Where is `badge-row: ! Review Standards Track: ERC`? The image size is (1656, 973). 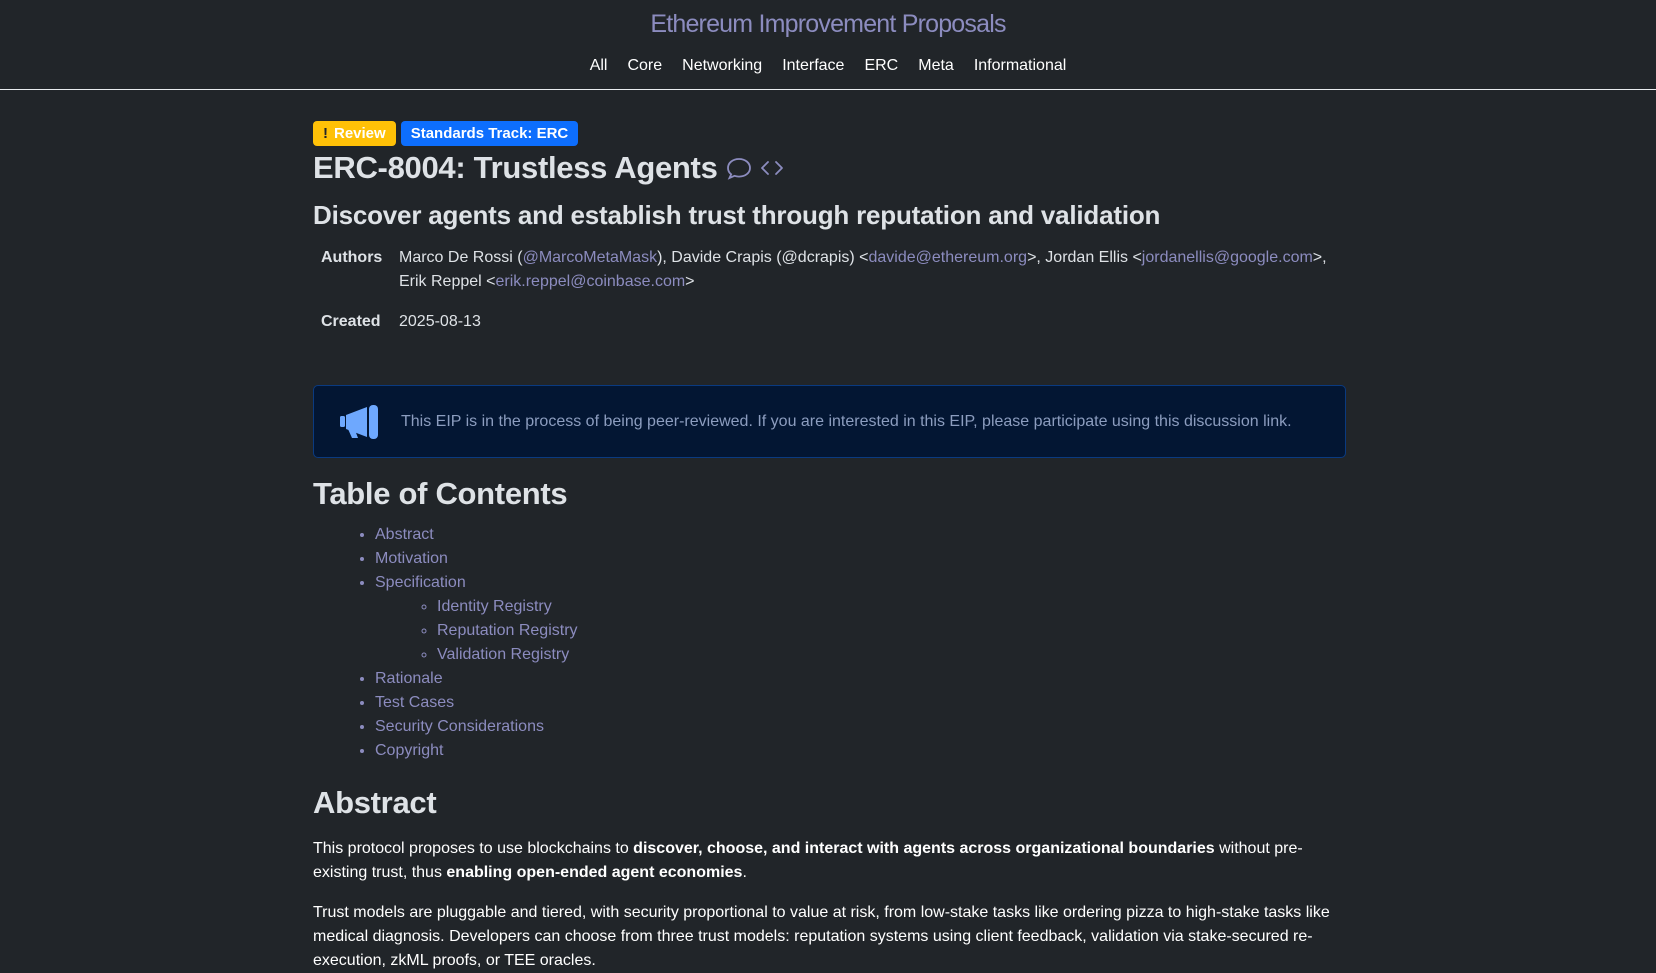
badge-row: ! Review Standards Track: ERC is located at coordinates (829, 133).